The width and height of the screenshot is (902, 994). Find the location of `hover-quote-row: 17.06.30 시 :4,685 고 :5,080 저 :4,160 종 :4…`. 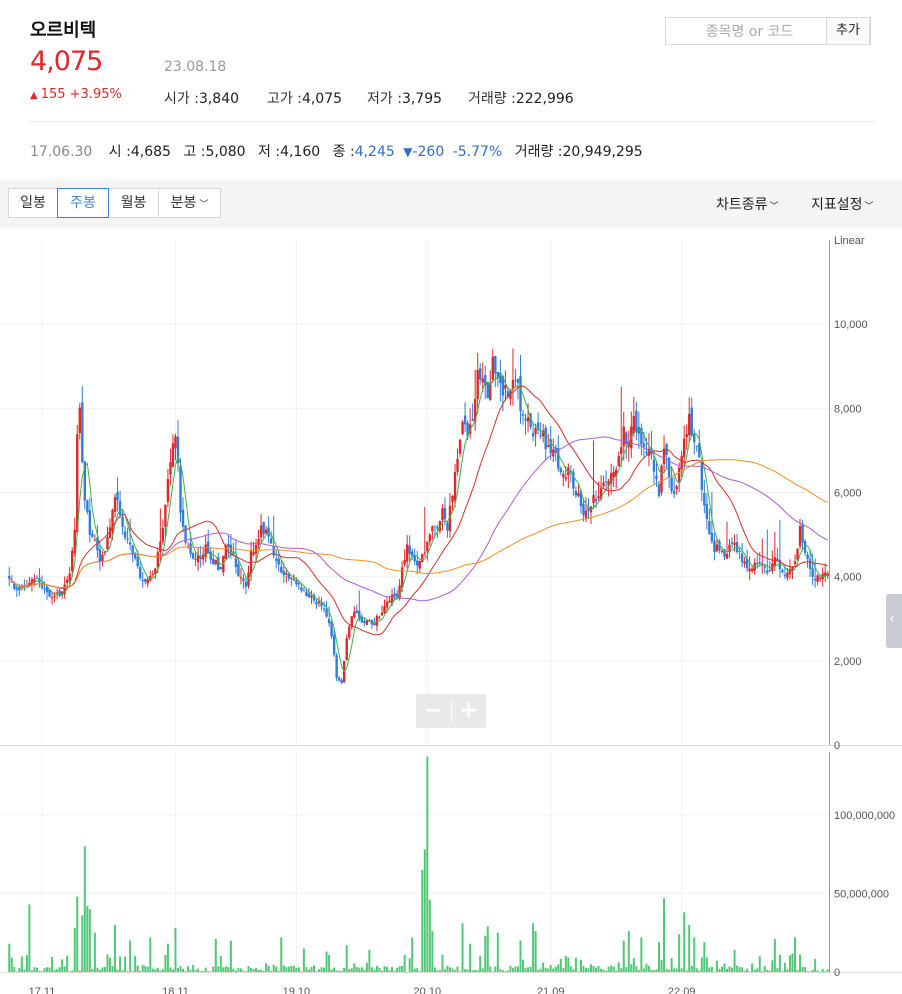

hover-quote-row: 17.06.30 시 :4,685 고 :5,080 저 :4,160 종 :4… is located at coordinates (336, 151).